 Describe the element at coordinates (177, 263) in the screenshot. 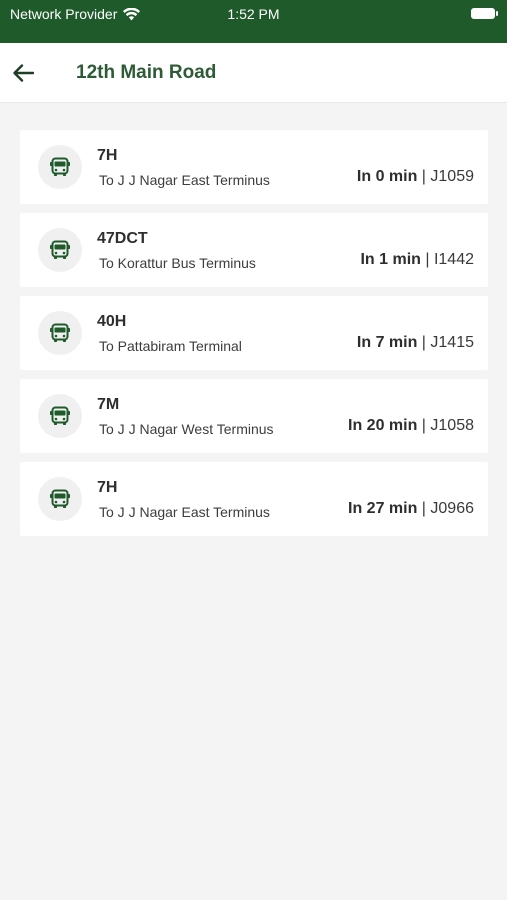

I see `destination: To Korattur Bus Terminus` at that location.